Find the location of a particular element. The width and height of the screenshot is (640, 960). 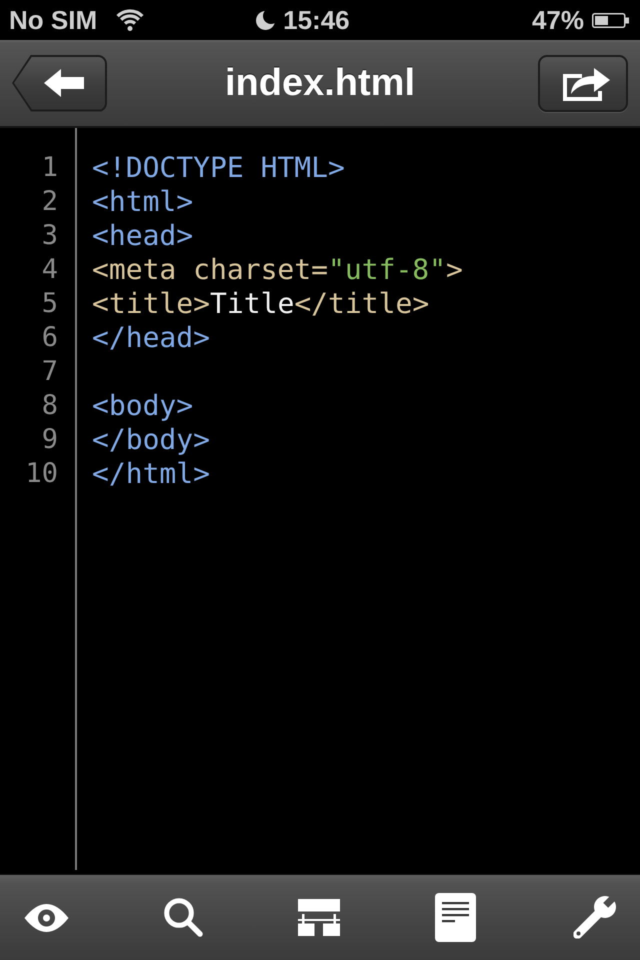

code-line: <!DOCTYPE HTML> is located at coordinates (218, 168).